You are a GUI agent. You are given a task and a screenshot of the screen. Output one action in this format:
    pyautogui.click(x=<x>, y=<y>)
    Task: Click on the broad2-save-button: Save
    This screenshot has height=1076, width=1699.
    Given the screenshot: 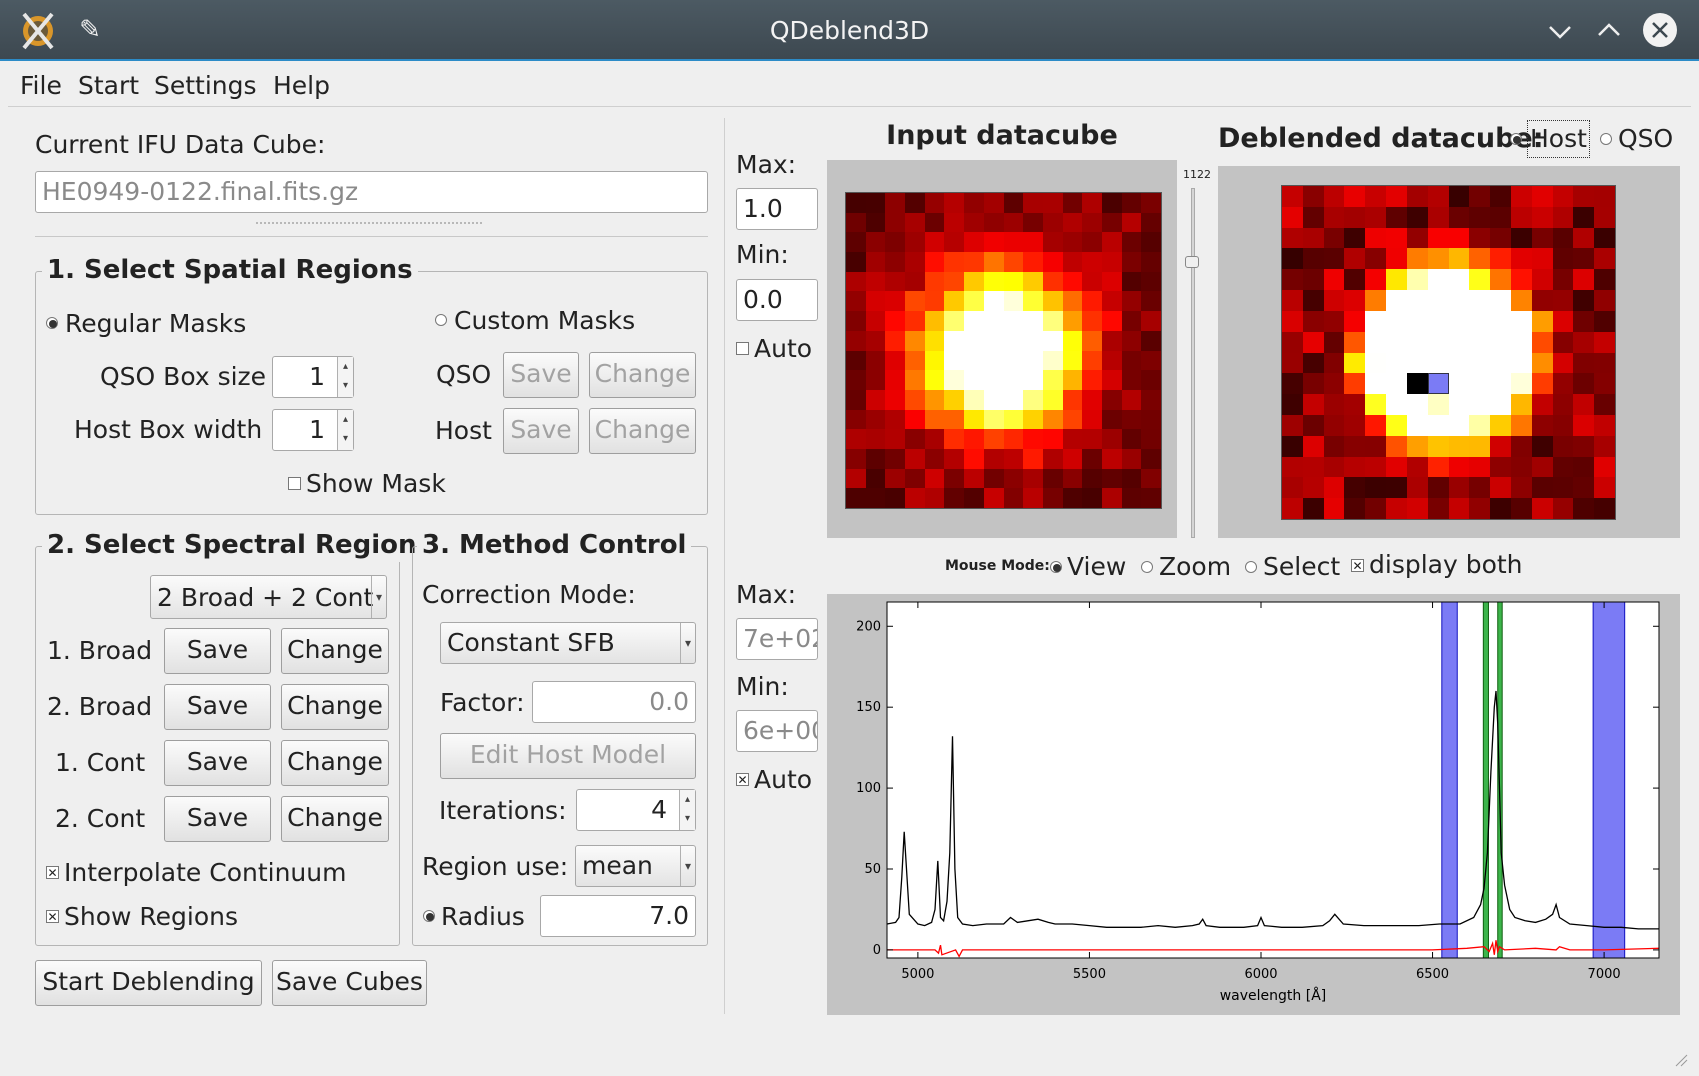 What is the action you would take?
    pyautogui.click(x=217, y=707)
    